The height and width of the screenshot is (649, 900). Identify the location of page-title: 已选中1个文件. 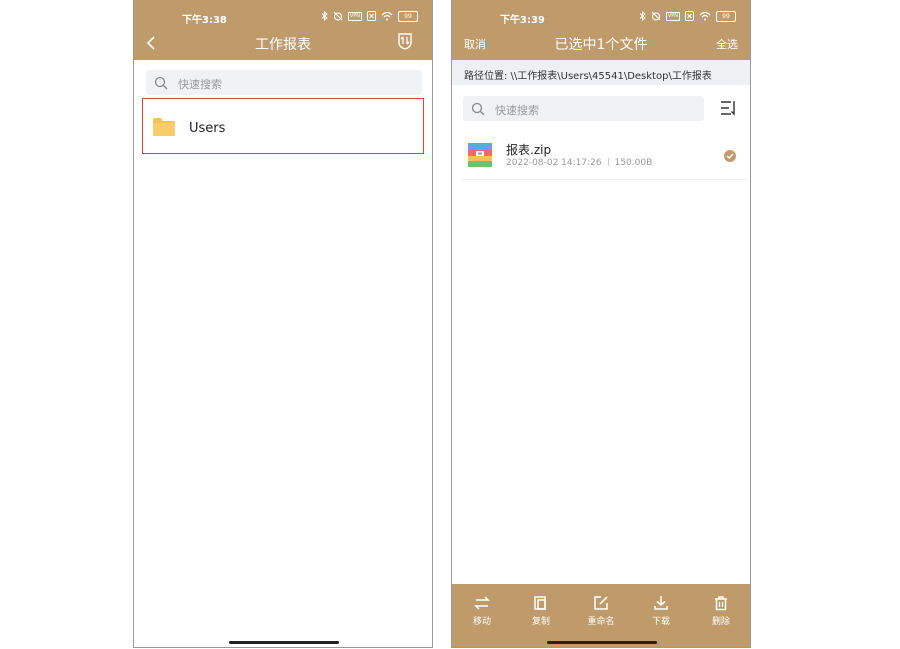
(601, 45).